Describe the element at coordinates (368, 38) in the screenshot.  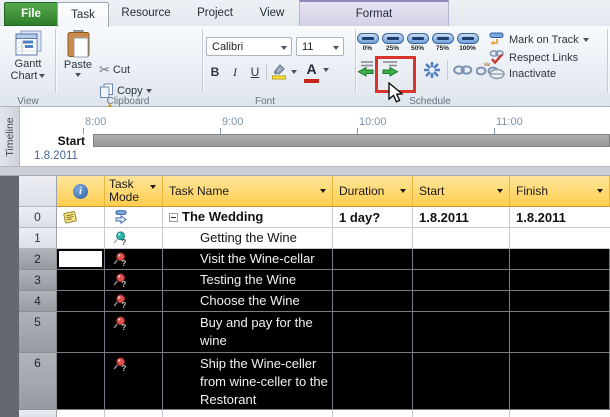
I see `percent-0-button` at that location.